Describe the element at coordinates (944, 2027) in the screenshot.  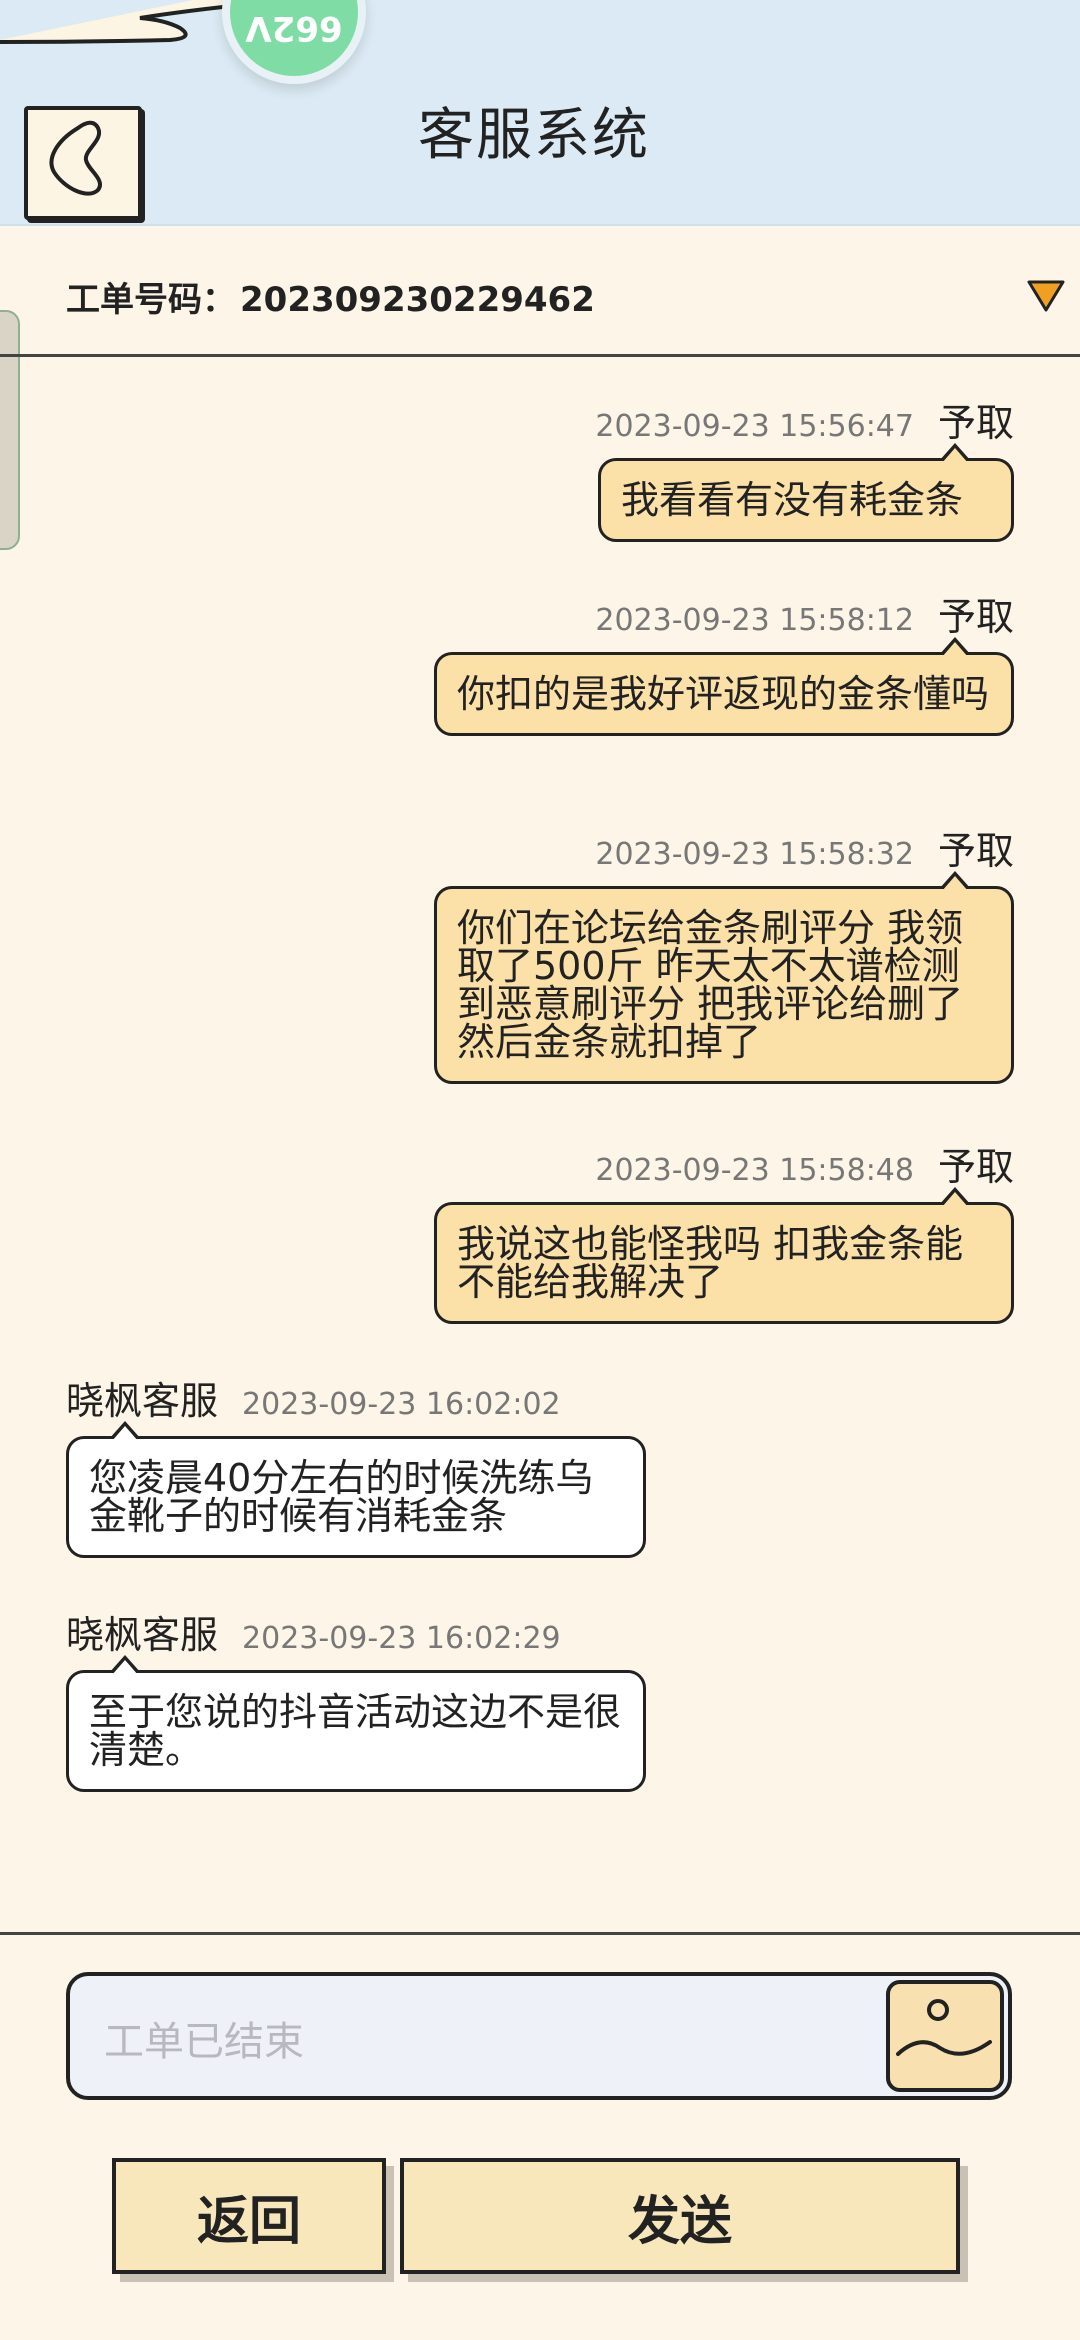
I see `image-icon` at that location.